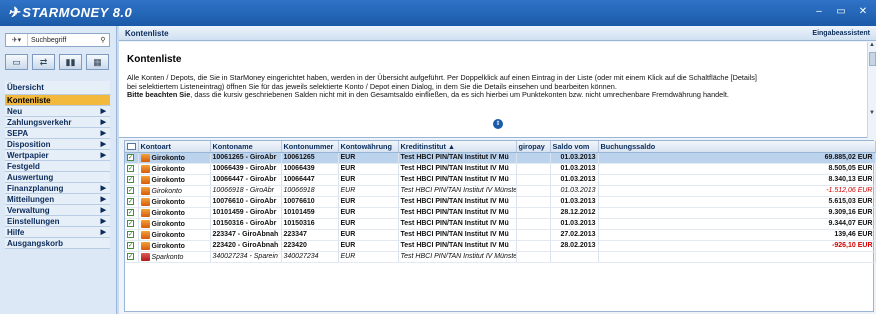  I want to click on search-box: ✈▾ Suchbegriff ⚲, so click(57, 40).